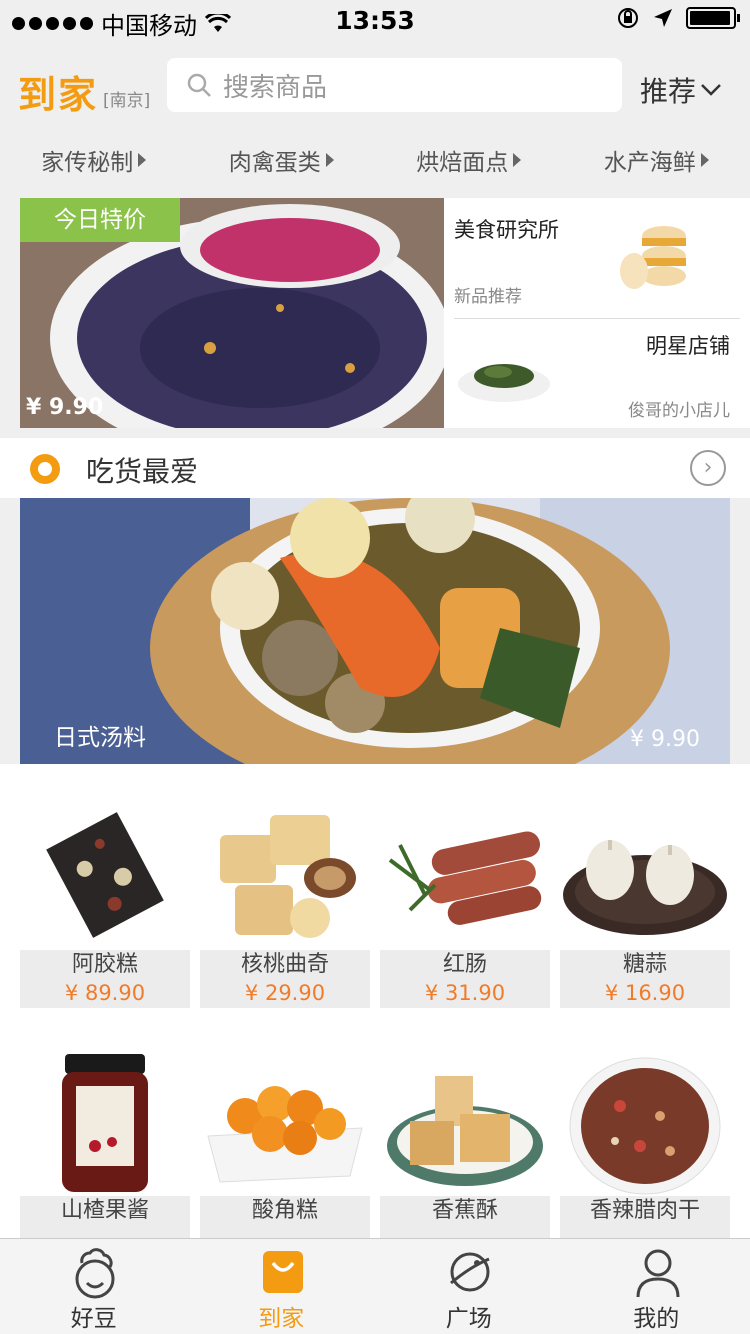  What do you see at coordinates (649, 163) in the screenshot?
I see `category-label: 水产海鲜` at bounding box center [649, 163].